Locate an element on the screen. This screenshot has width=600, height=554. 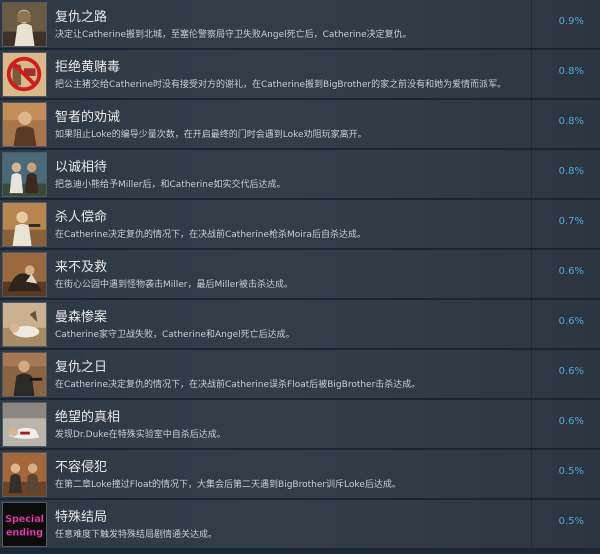
achievement-title: 曼森惨案 is located at coordinates (81, 317).